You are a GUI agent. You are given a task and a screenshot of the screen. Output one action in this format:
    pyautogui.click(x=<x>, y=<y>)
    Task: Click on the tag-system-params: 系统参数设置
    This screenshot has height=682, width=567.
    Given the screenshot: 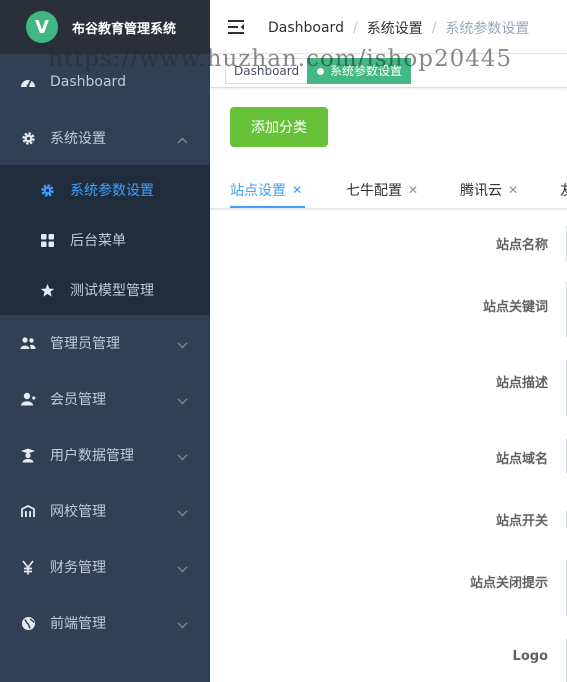 What is the action you would take?
    pyautogui.click(x=359, y=71)
    